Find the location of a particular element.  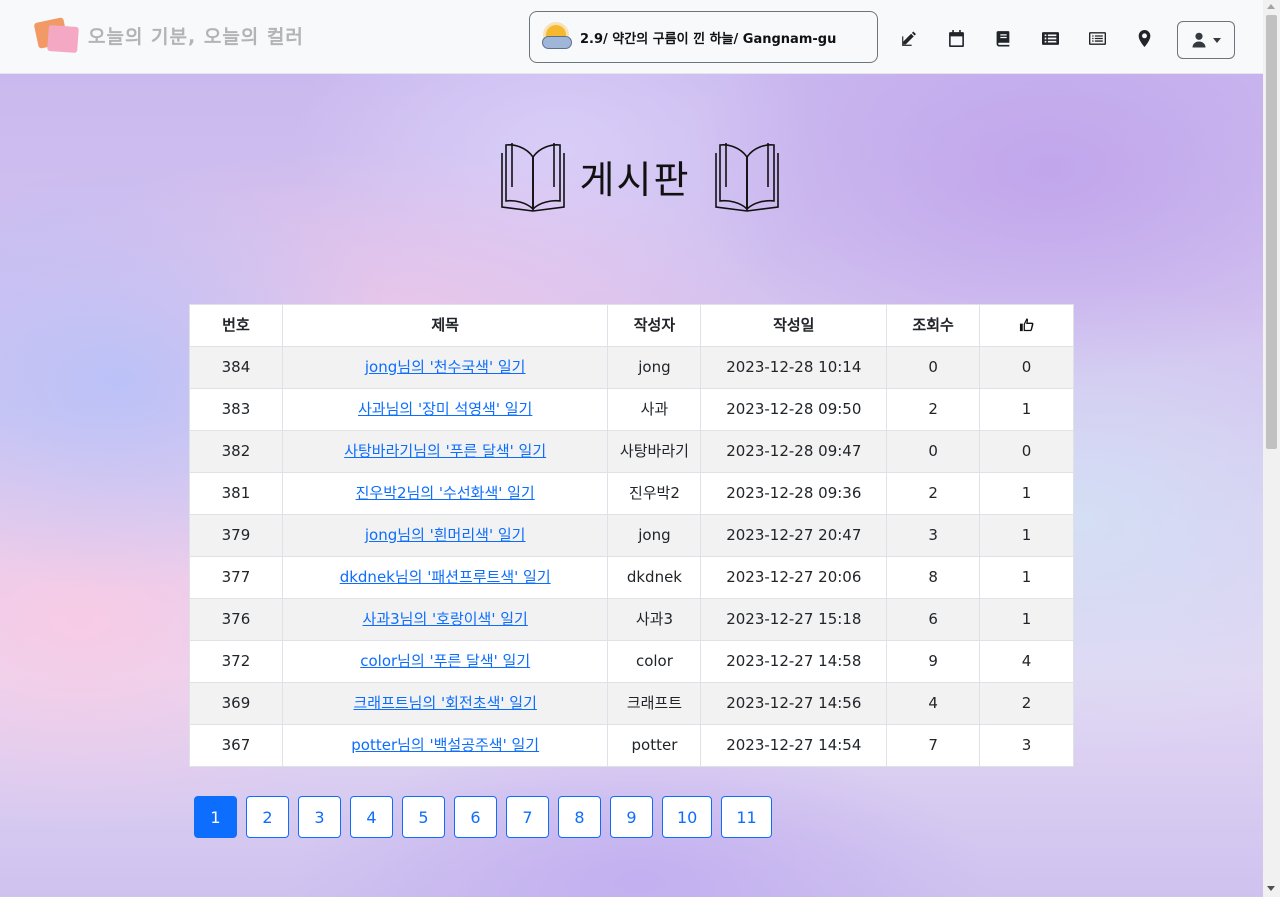

edit-icon is located at coordinates (909, 38).